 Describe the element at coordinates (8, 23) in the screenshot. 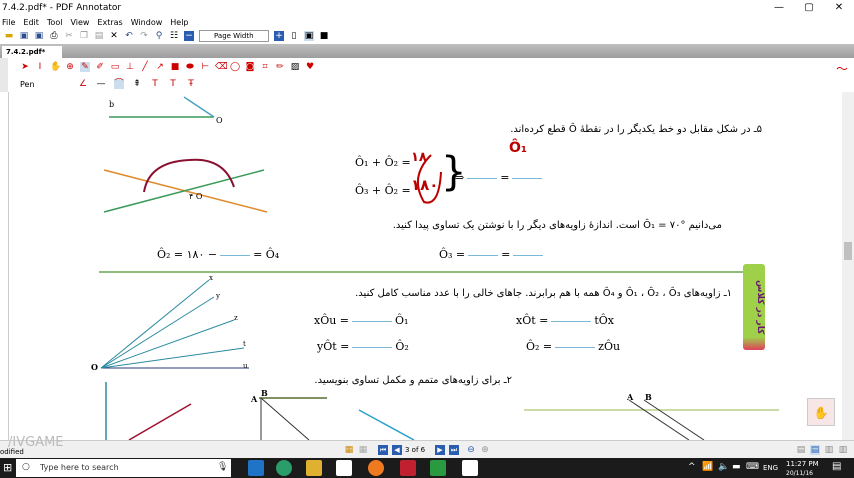

I see `menu-file: File` at that location.